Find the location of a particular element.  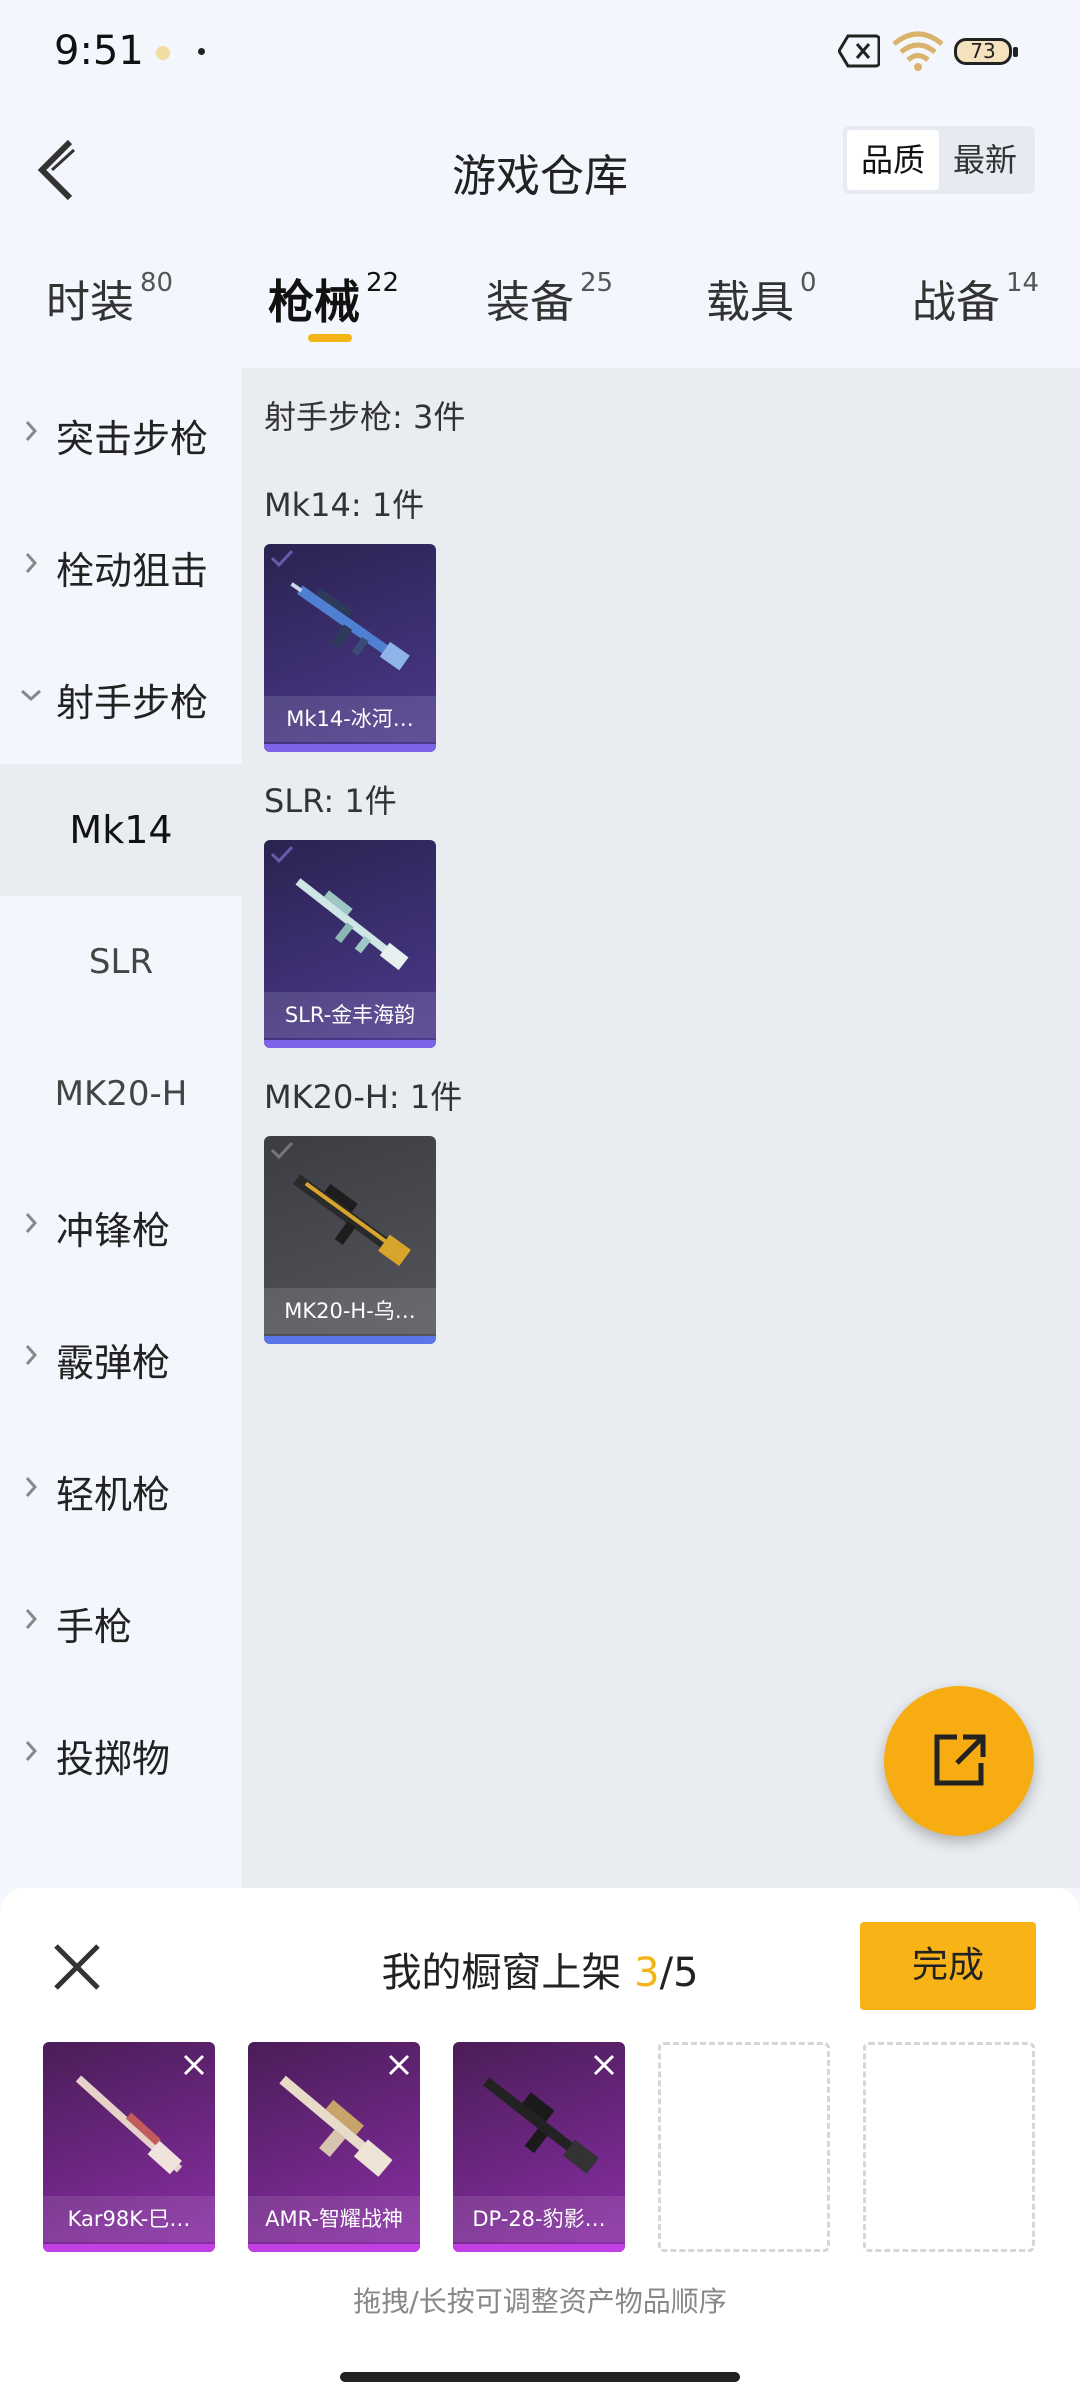

tab-count: 22 is located at coordinates (383, 283).